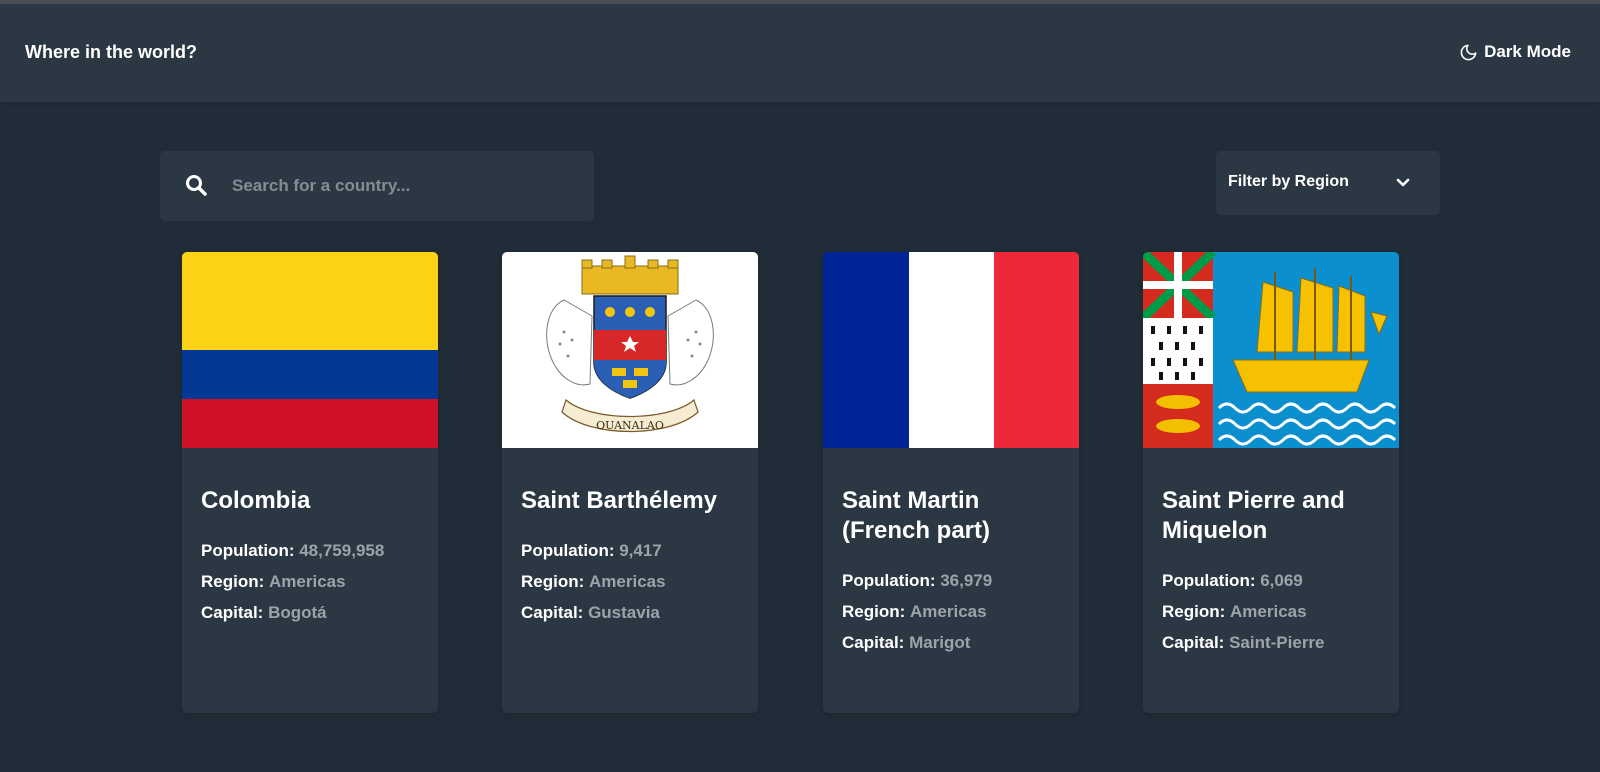  What do you see at coordinates (1403, 182) in the screenshot?
I see `chevron-down-icon` at bounding box center [1403, 182].